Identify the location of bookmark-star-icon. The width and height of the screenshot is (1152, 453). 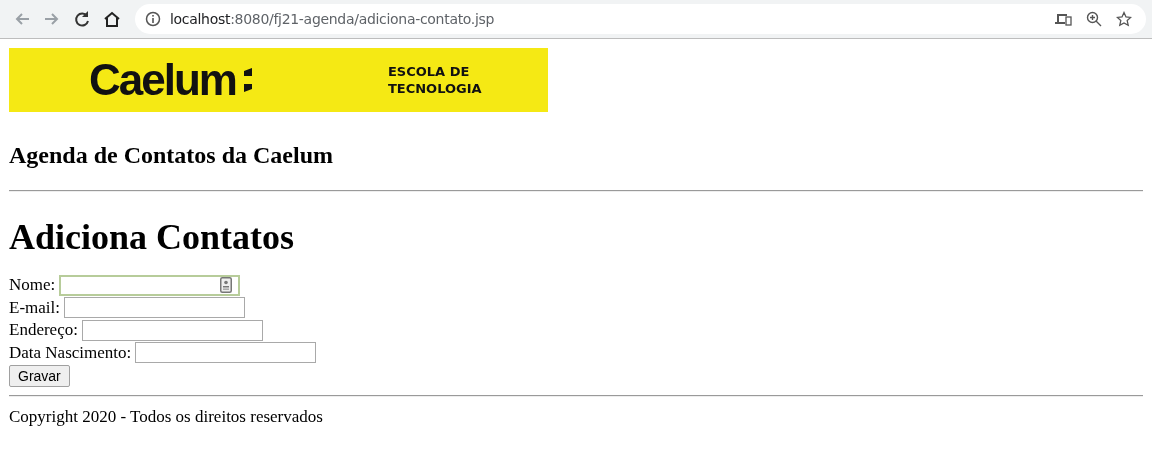
(1124, 19).